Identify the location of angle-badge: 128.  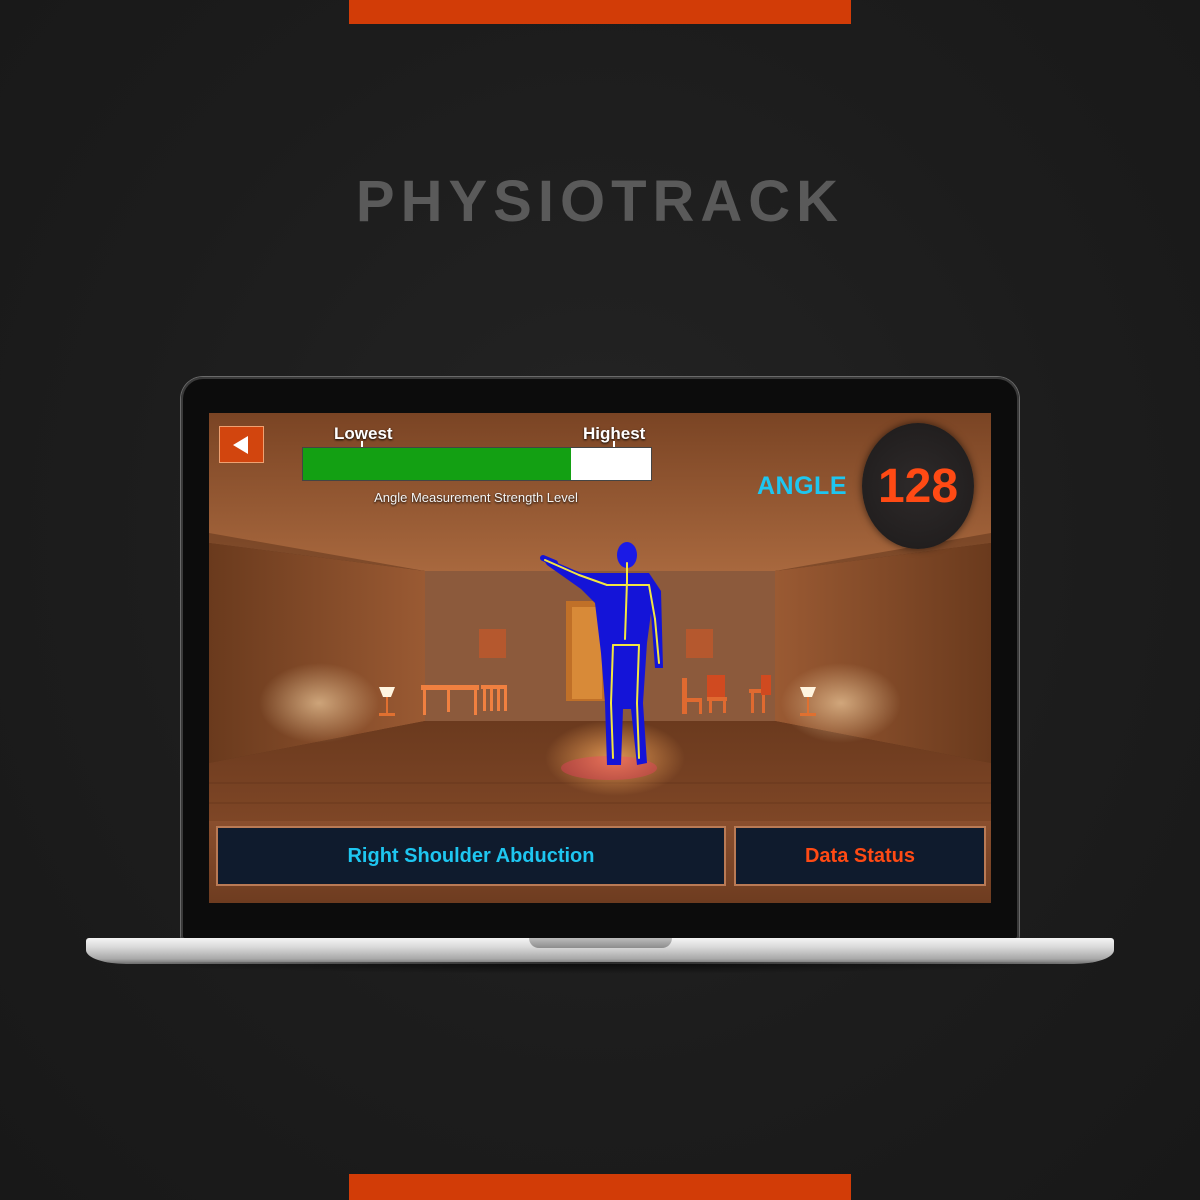
(918, 486).